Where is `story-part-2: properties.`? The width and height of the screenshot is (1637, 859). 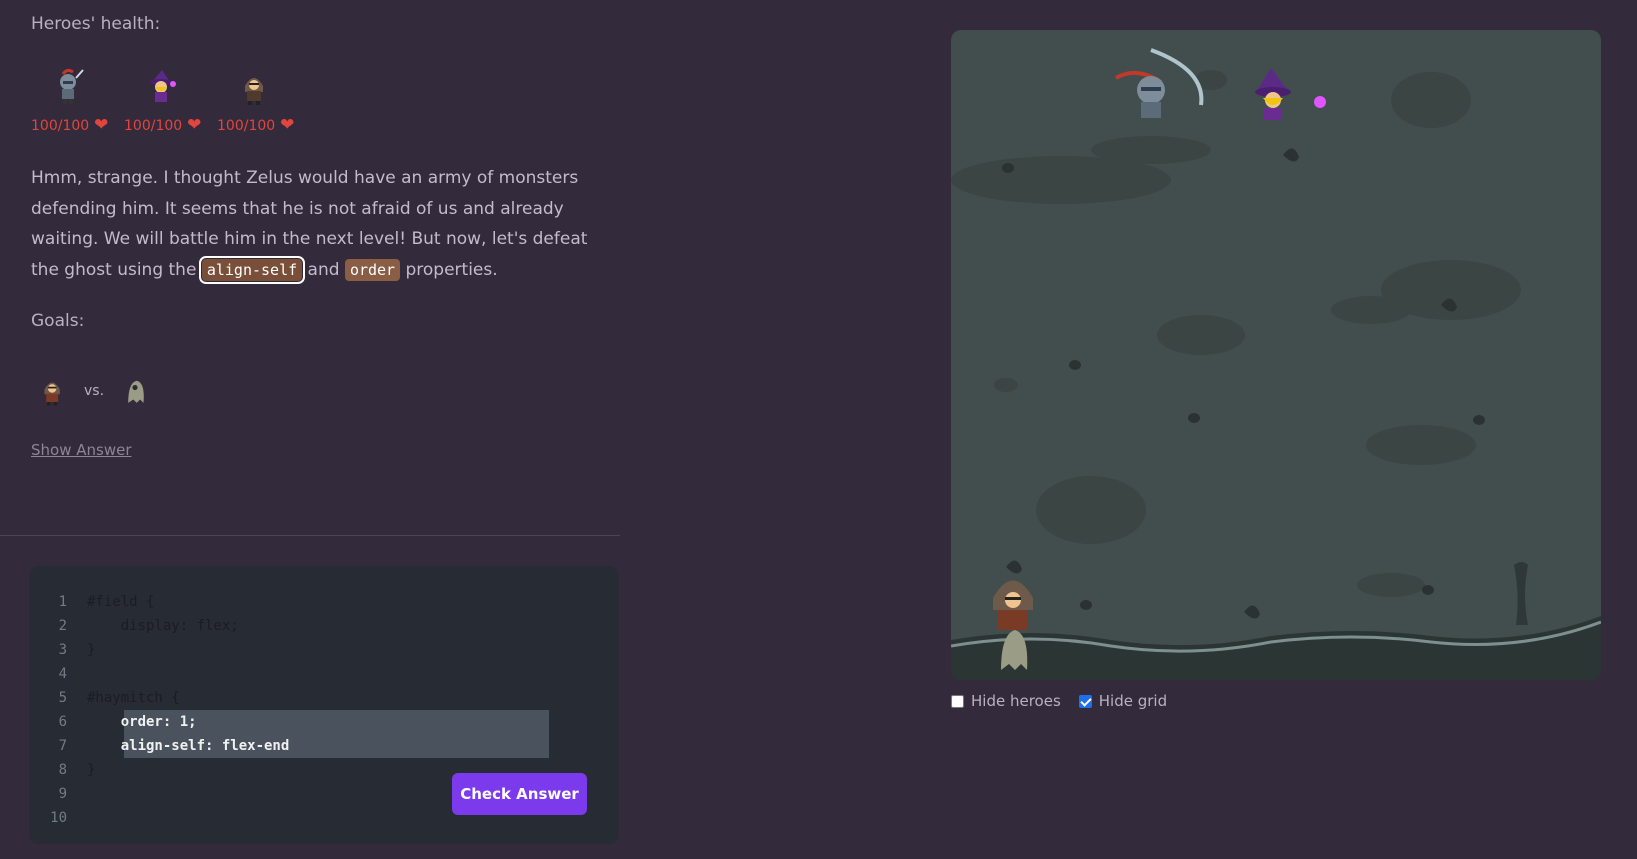 story-part-2: properties. is located at coordinates (451, 269).